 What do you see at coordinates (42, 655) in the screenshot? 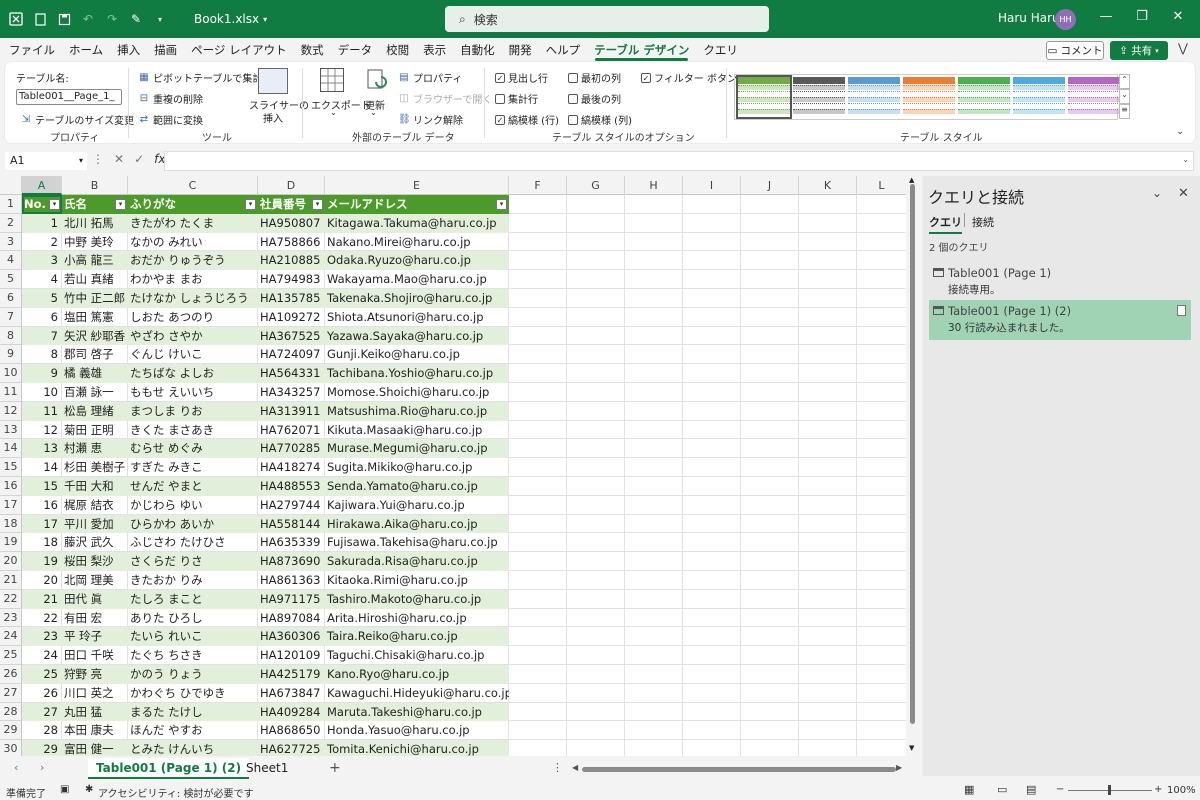
I see `table-cell: 24` at bounding box center [42, 655].